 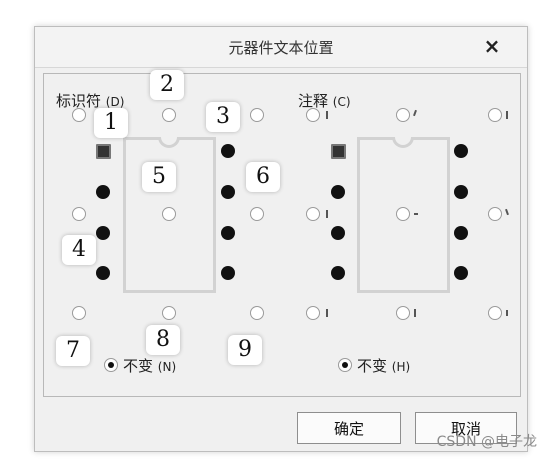 I want to click on dialog-title: 元器件文本位置, so click(x=281, y=48).